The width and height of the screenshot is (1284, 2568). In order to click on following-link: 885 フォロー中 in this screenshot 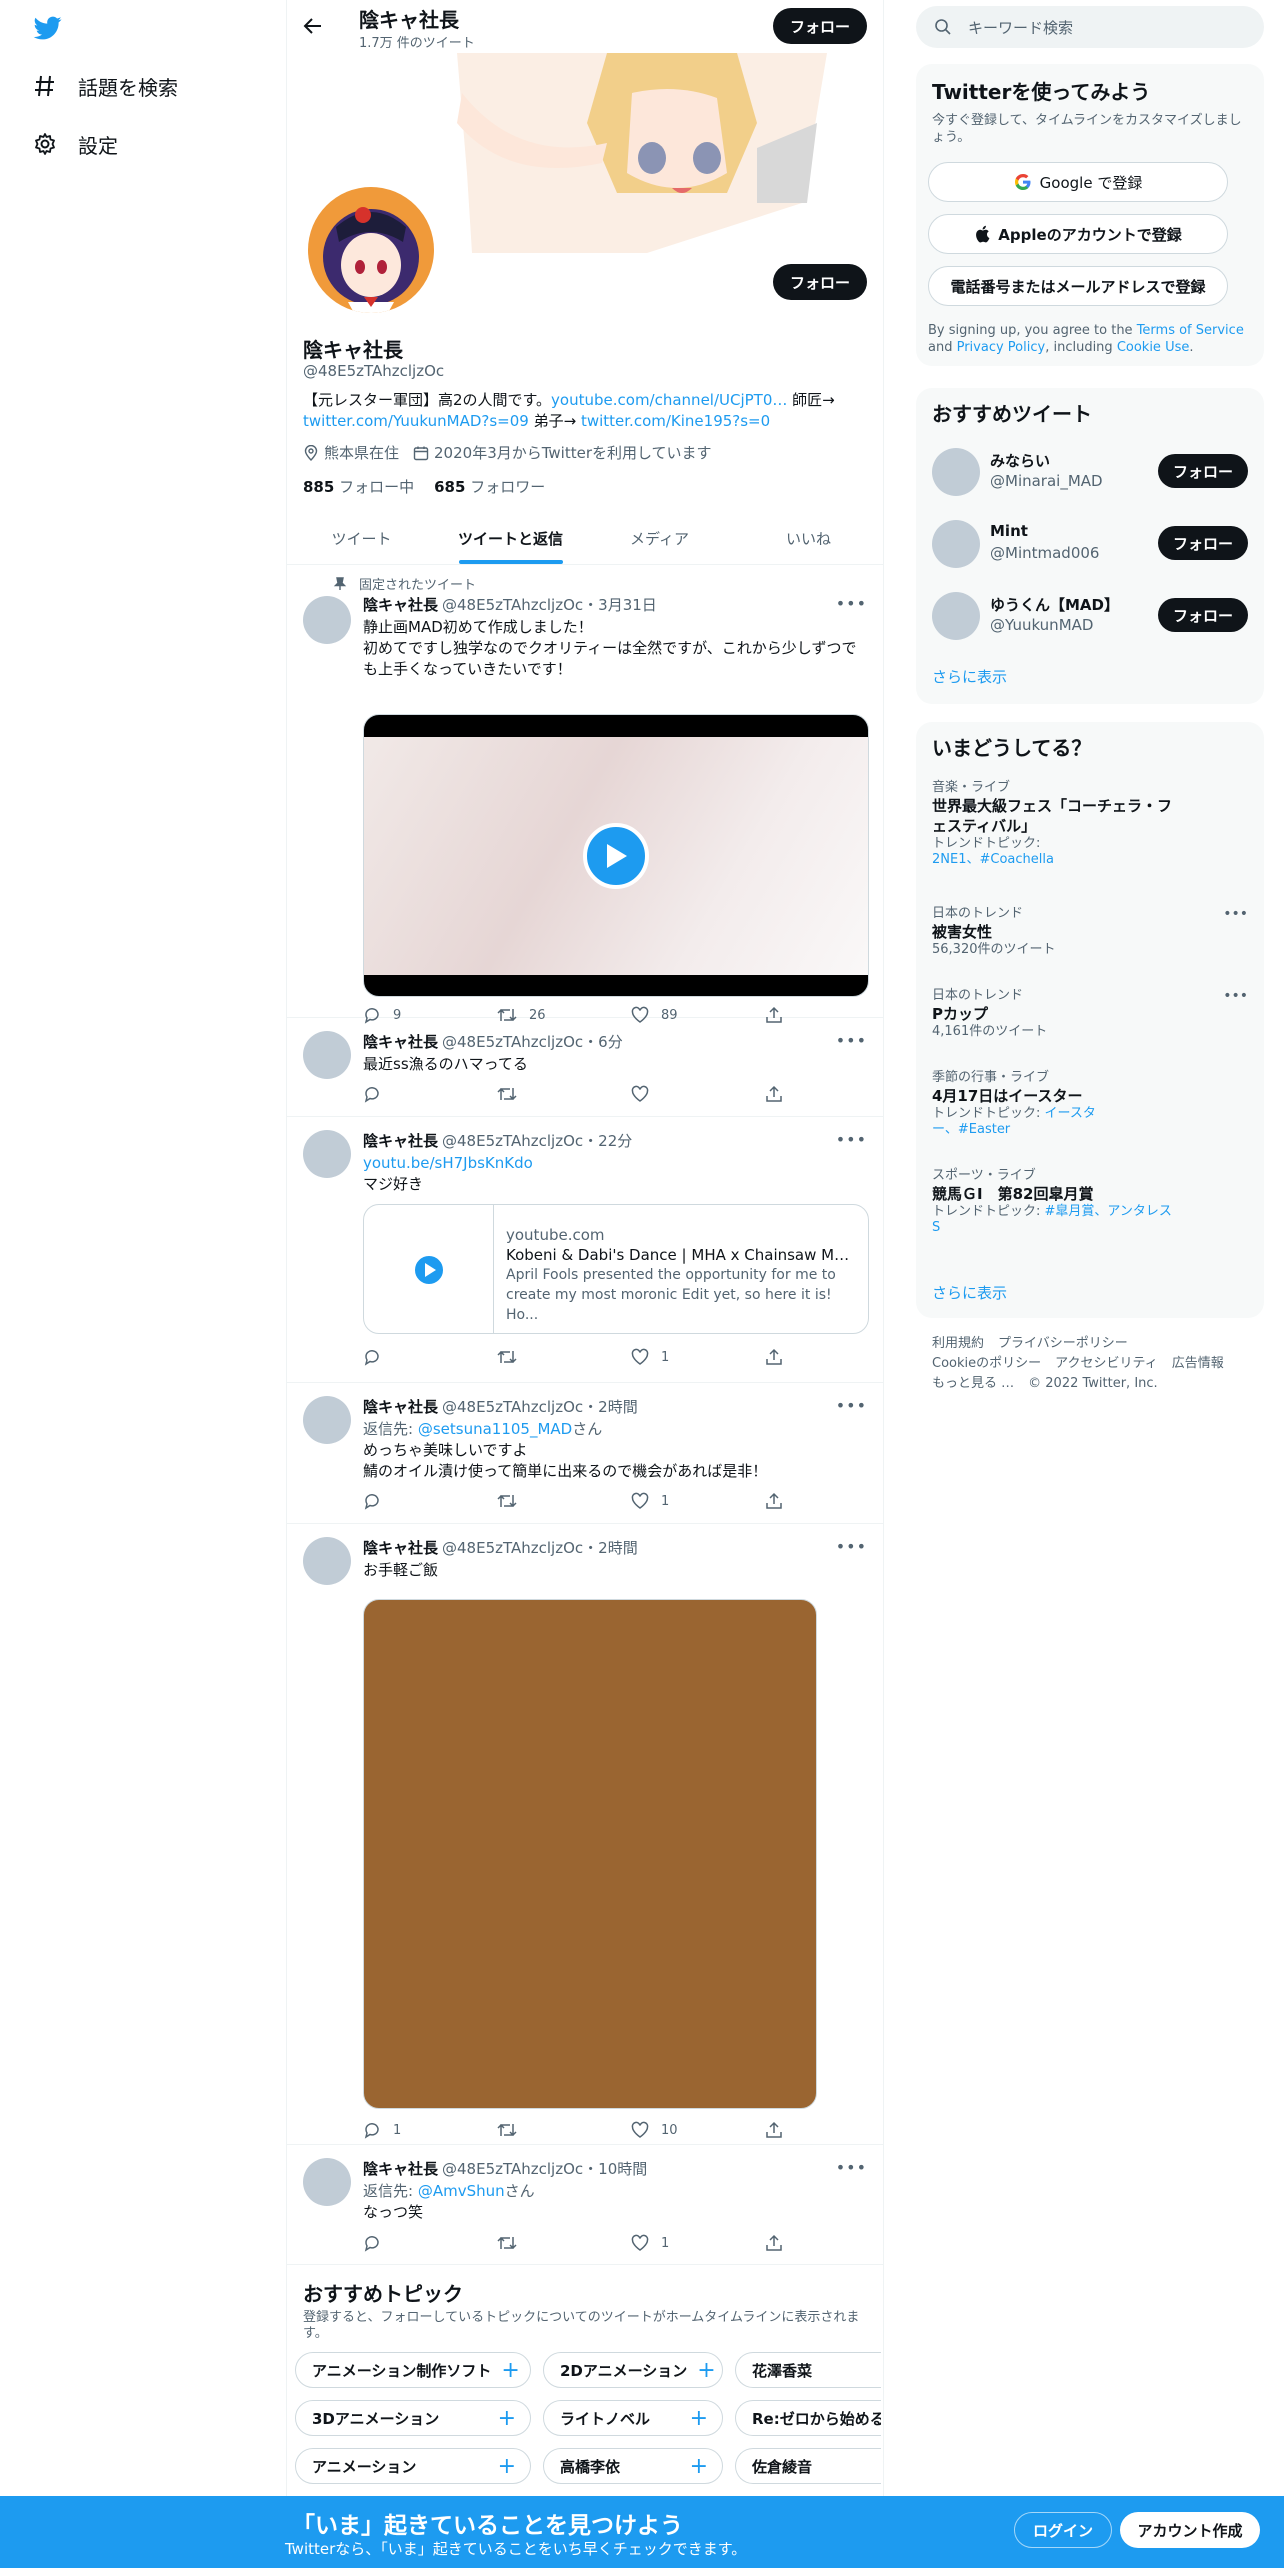, I will do `click(358, 486)`.